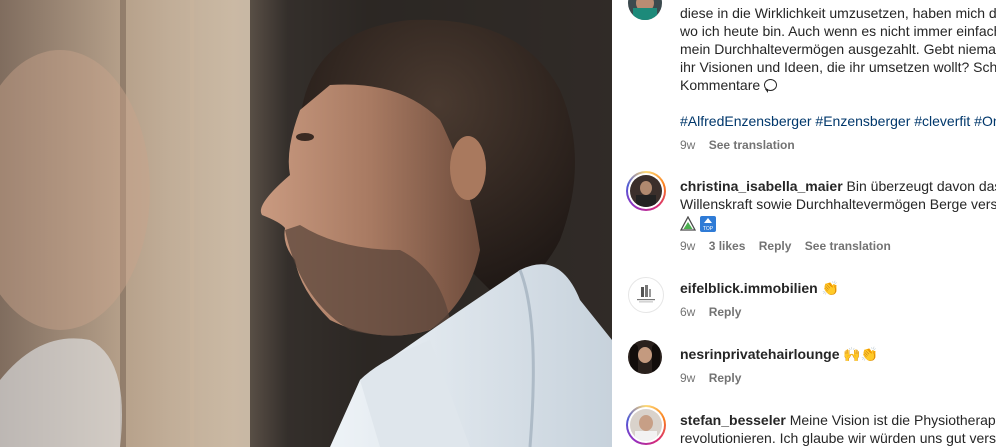 This screenshot has height=447, width=996. What do you see at coordinates (688, 145) in the screenshot?
I see `caption-time: 9w` at bounding box center [688, 145].